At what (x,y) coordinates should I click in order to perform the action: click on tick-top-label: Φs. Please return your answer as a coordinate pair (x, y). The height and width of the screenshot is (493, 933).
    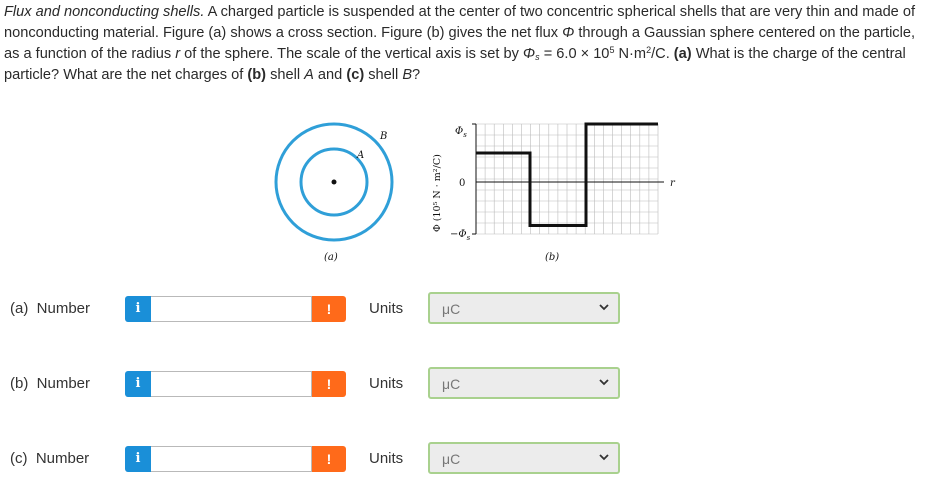
    Looking at the image, I should click on (461, 132).